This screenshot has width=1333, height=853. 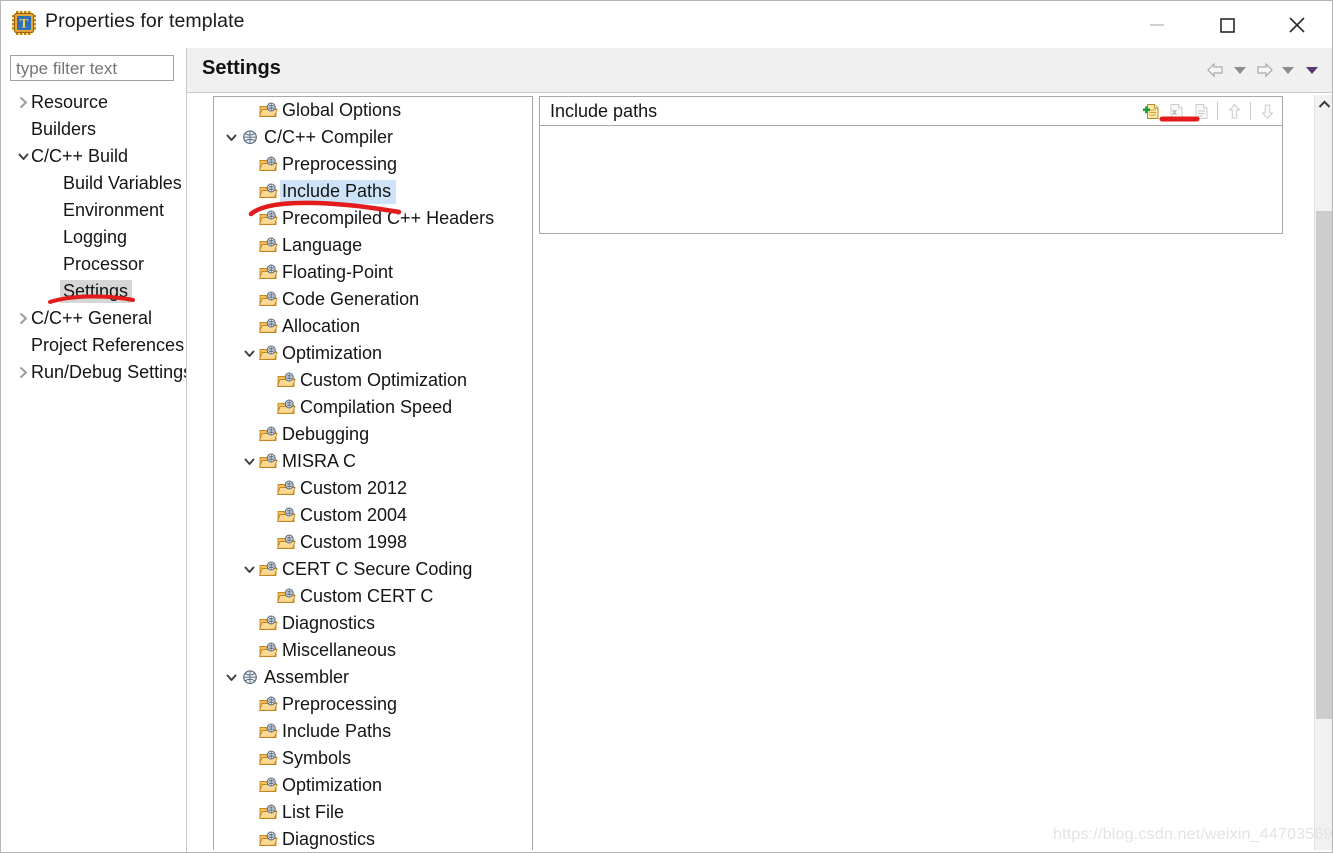 I want to click on settings-tree-item: Global Options, so click(x=373, y=110).